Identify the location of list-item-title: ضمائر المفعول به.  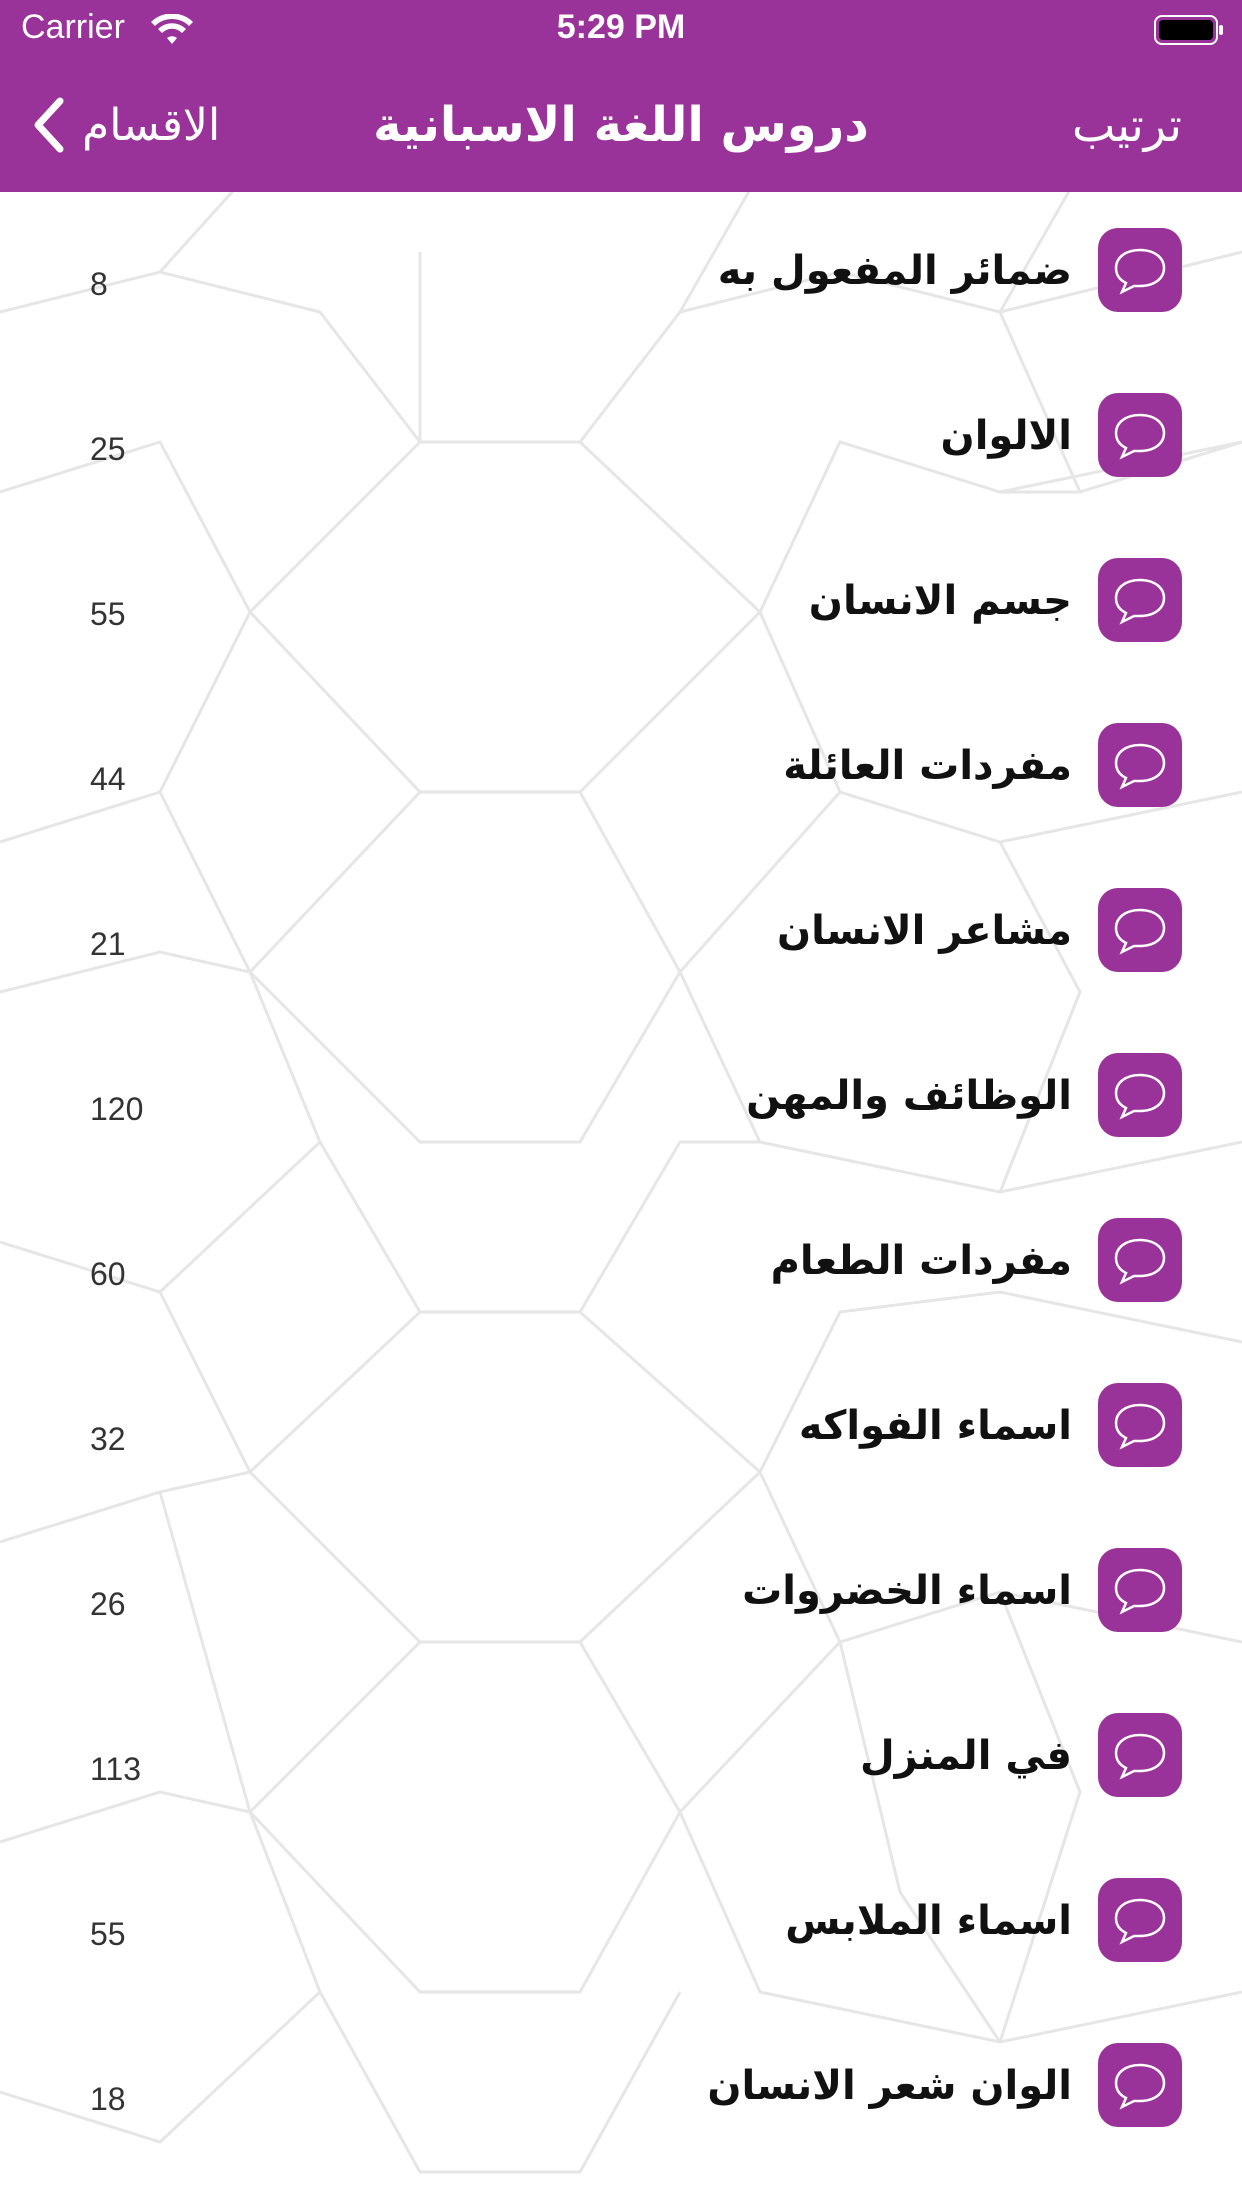
(894, 271).